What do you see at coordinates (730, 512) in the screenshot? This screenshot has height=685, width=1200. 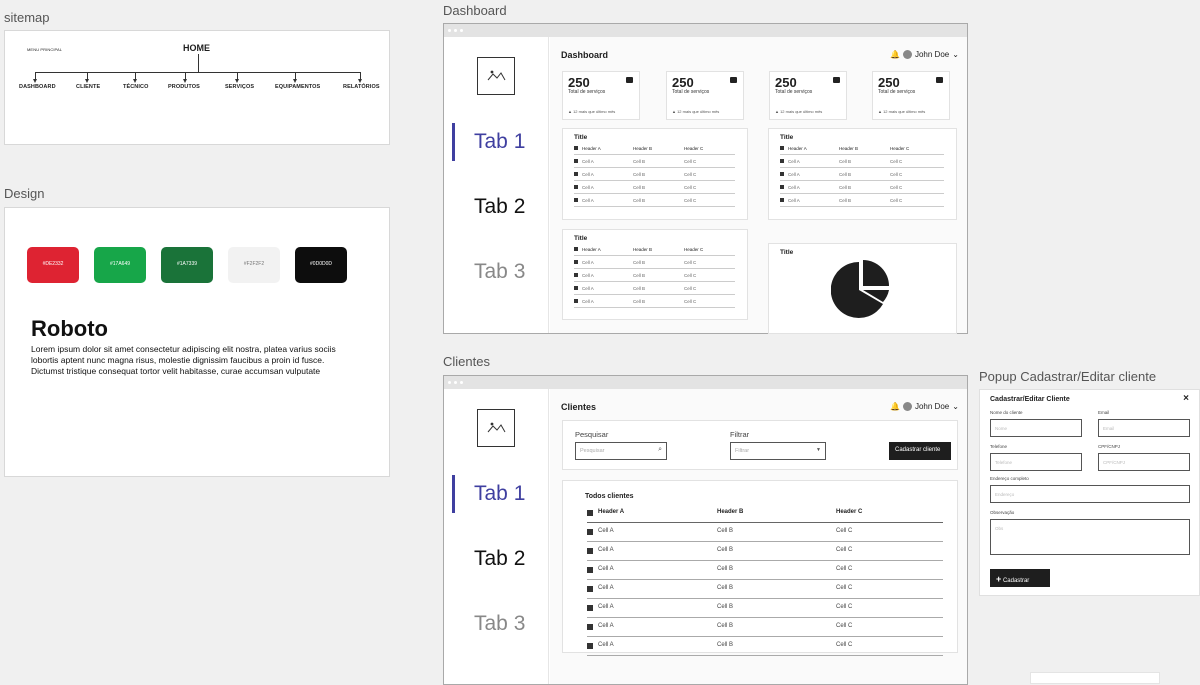 I see `header-cell: Header B` at bounding box center [730, 512].